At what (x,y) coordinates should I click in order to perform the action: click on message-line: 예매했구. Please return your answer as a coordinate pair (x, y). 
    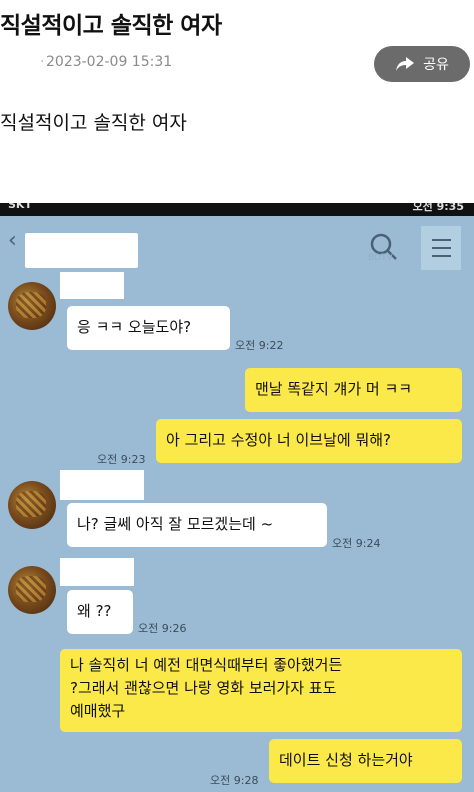
    Looking at the image, I should click on (98, 711).